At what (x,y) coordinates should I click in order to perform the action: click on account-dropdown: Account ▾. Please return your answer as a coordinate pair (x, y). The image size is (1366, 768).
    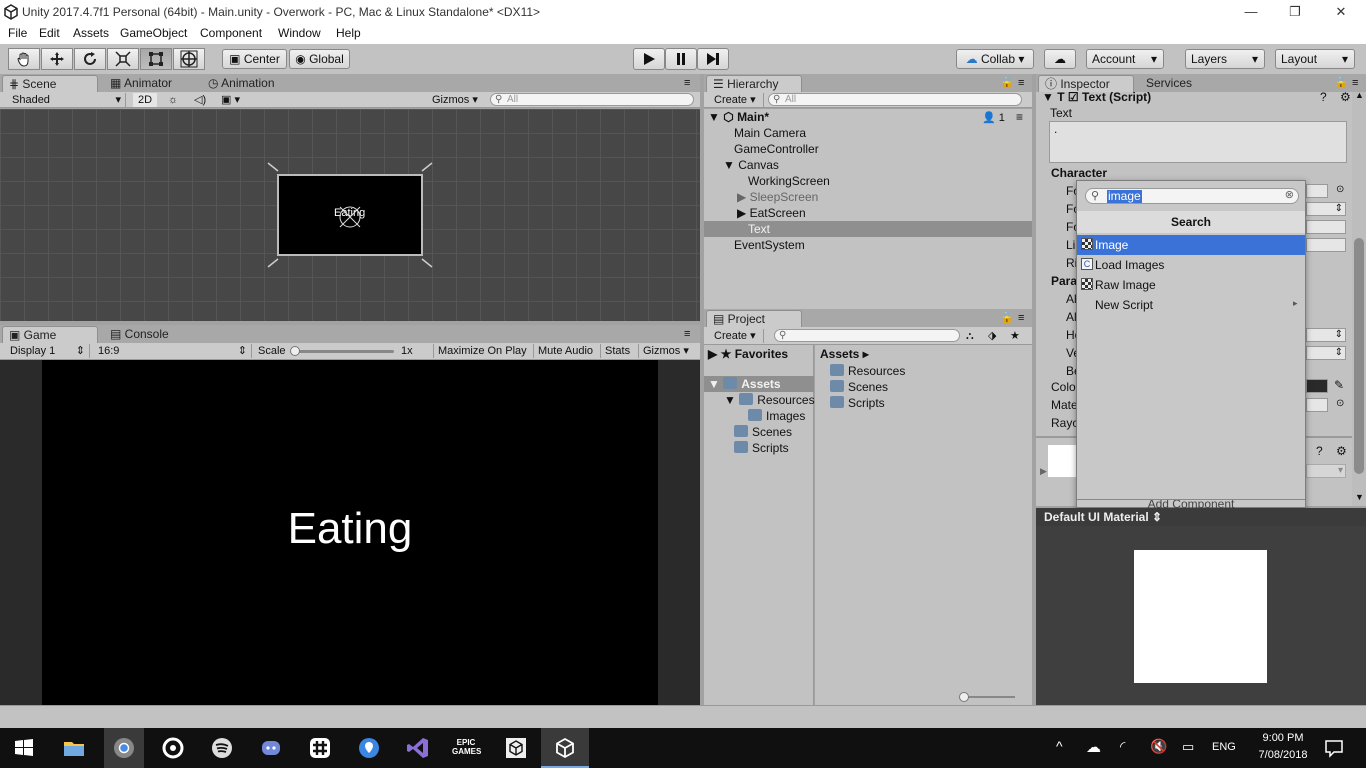
    Looking at the image, I should click on (1125, 59).